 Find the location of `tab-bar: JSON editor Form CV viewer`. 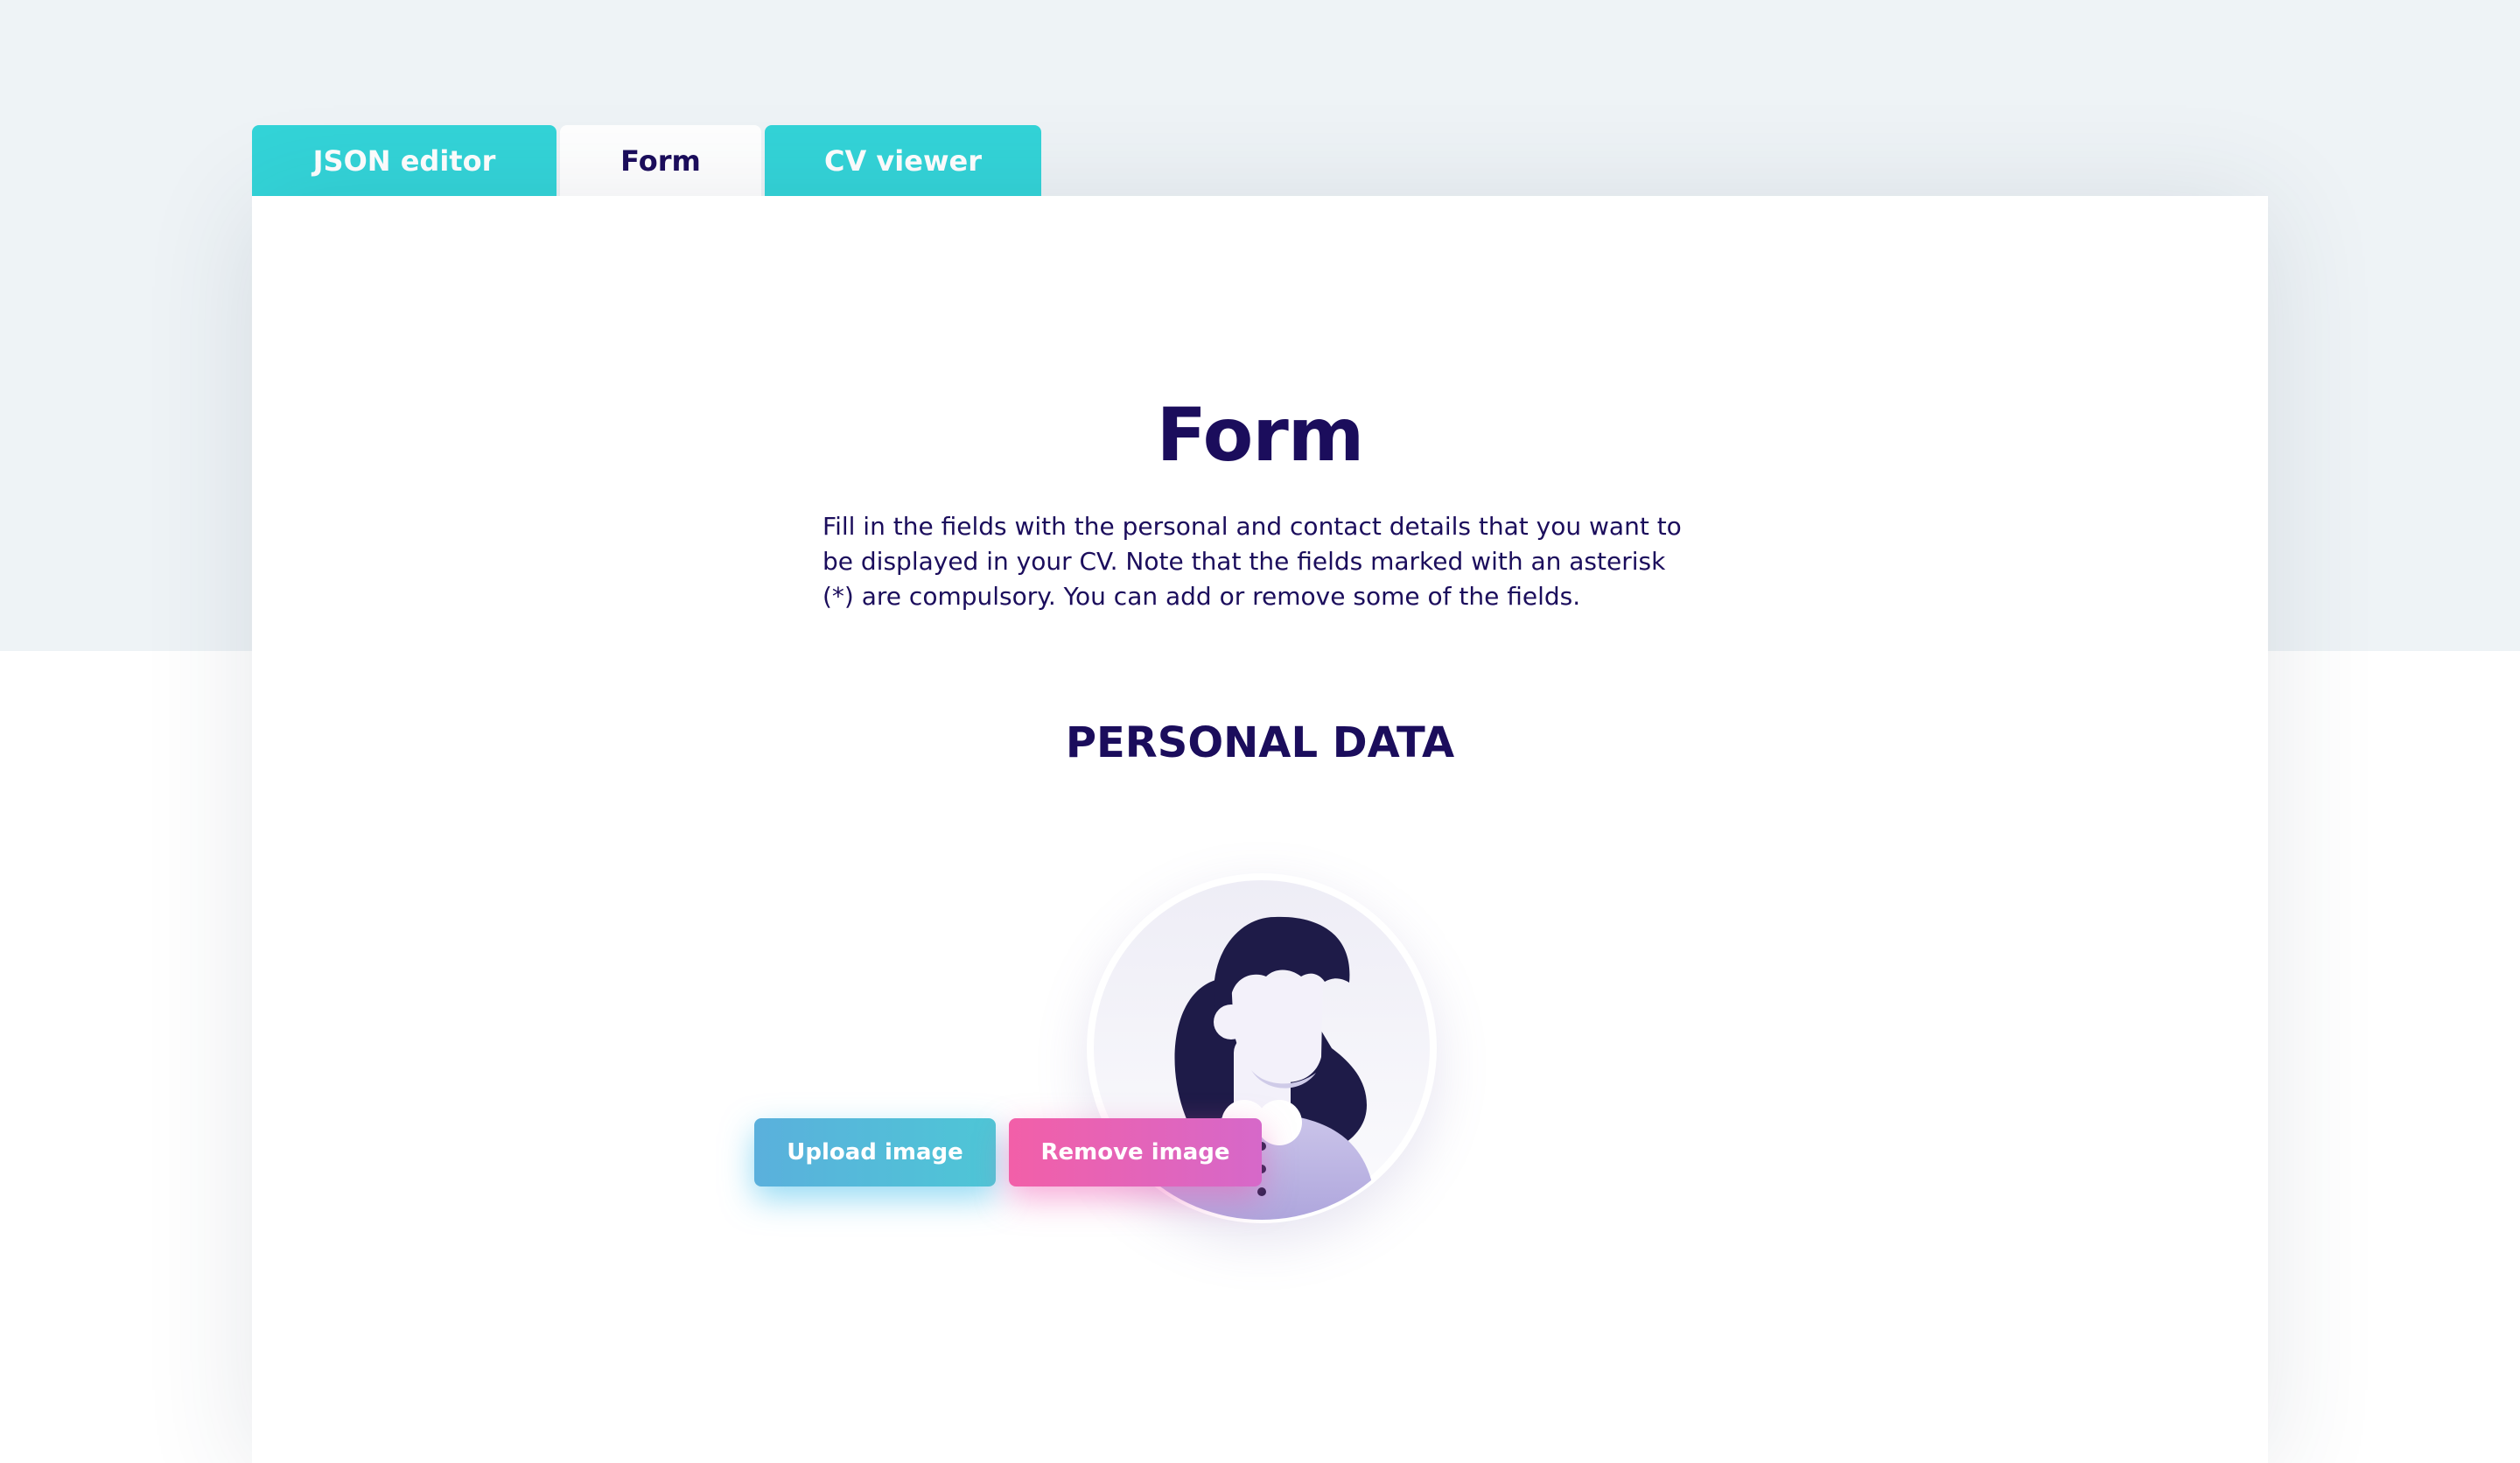

tab-bar: JSON editor Form CV viewer is located at coordinates (646, 160).